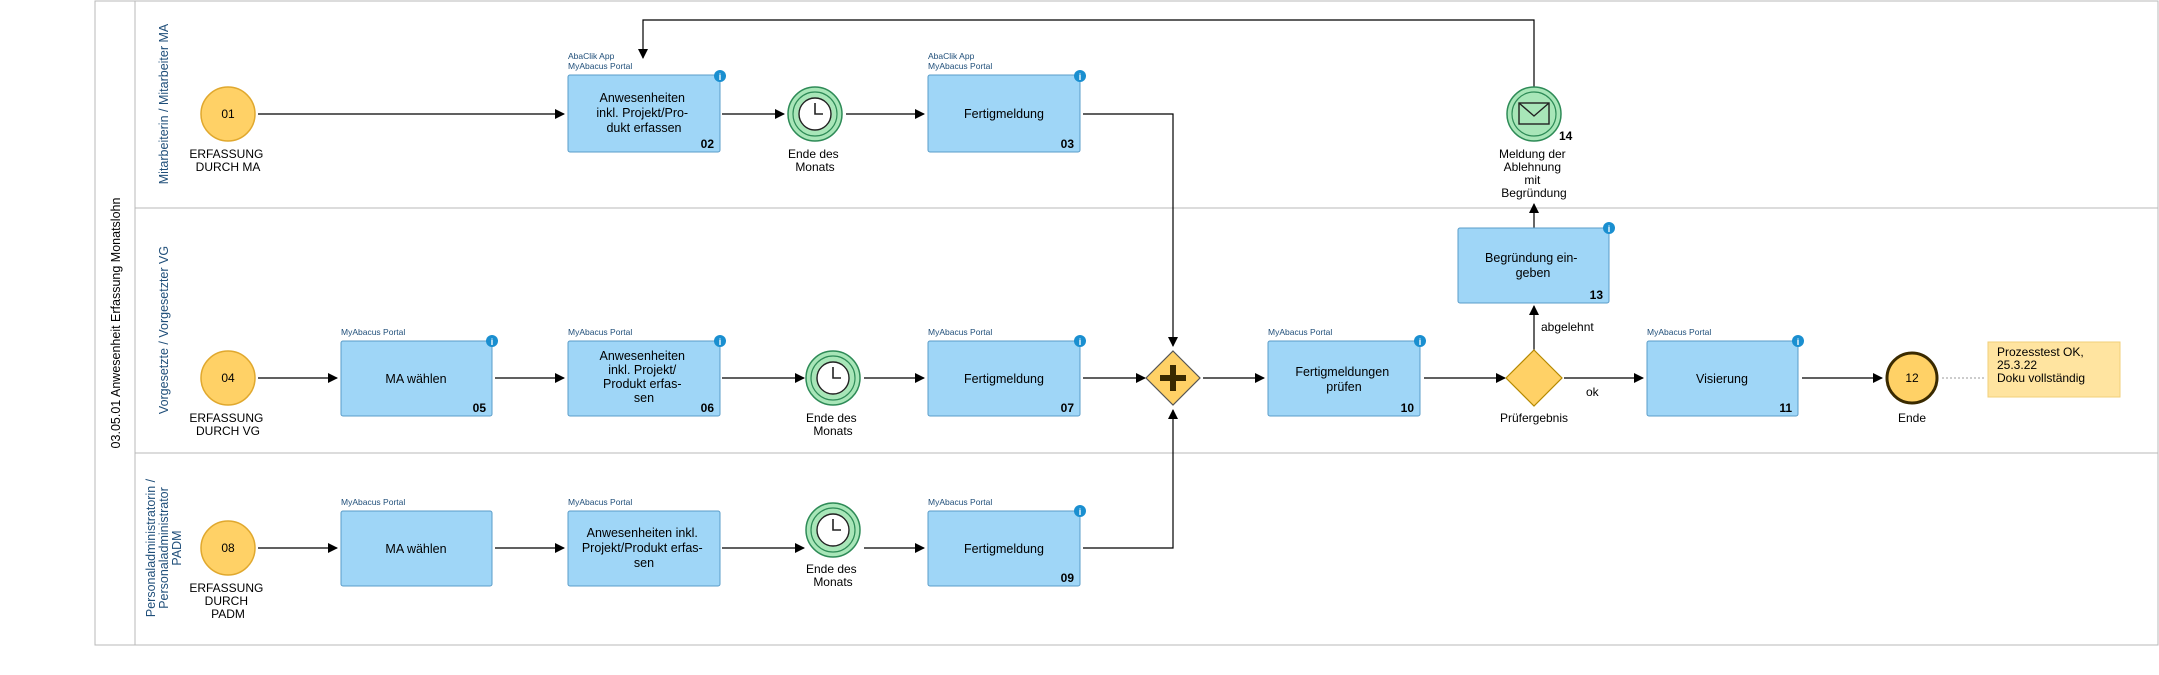  Describe the element at coordinates (815, 130) in the screenshot. I see `timer-event-1: Ende des Monats` at that location.